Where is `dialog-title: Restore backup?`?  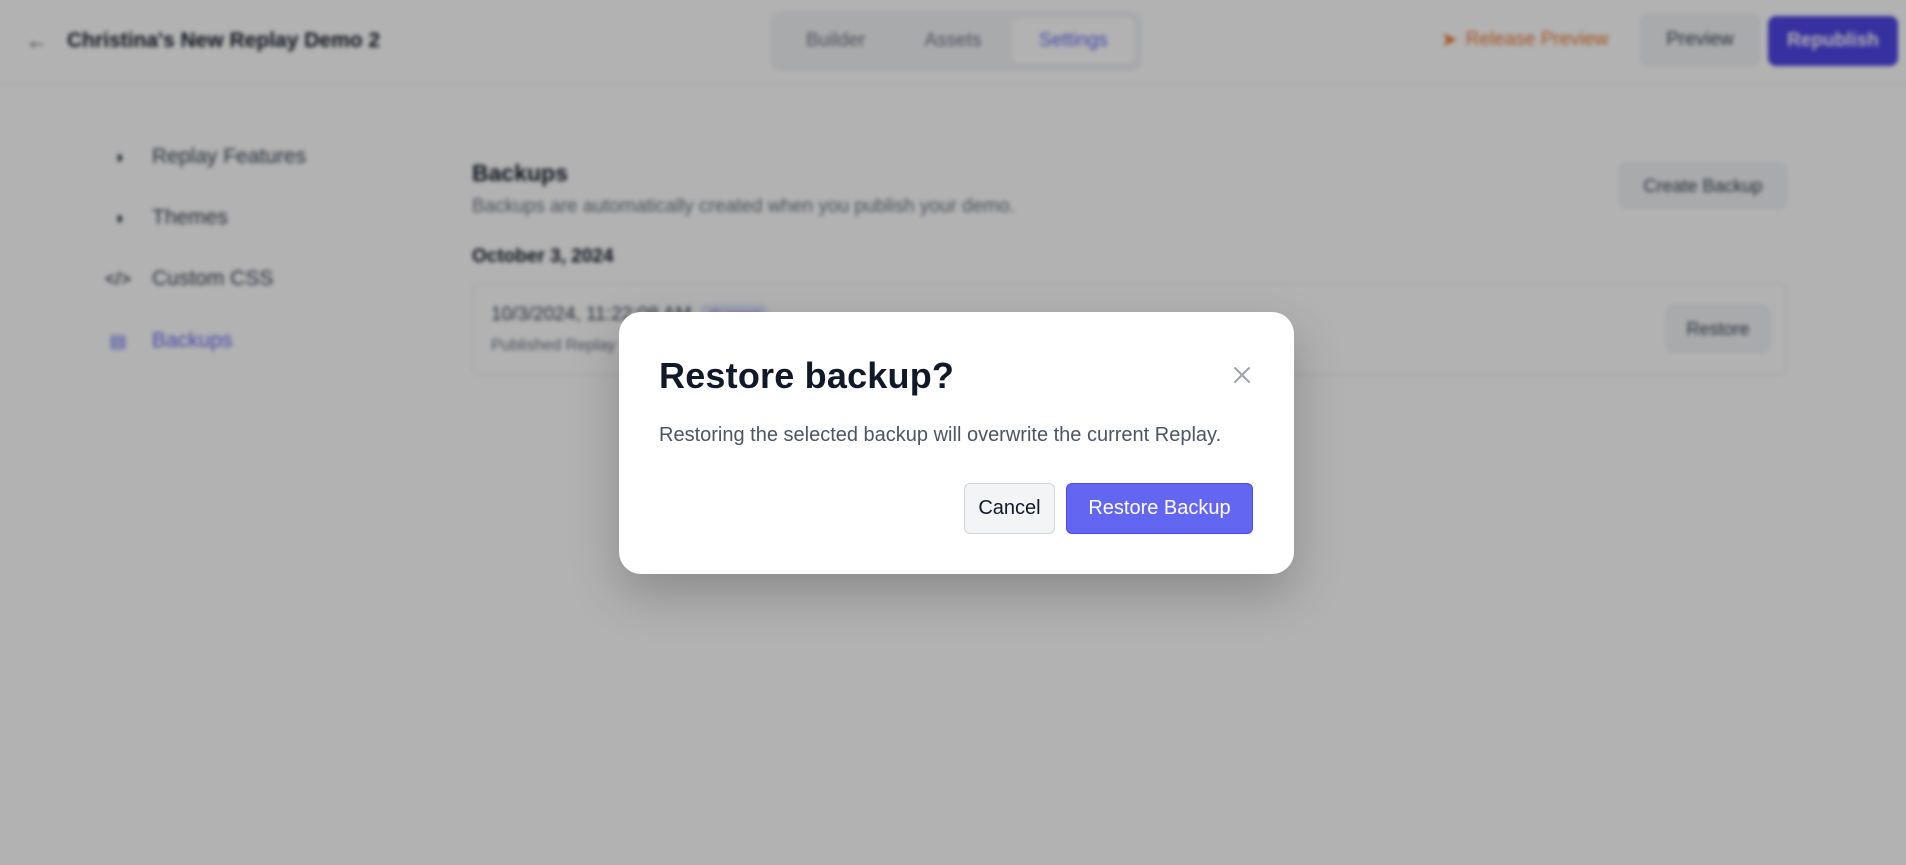 dialog-title: Restore backup? is located at coordinates (807, 375).